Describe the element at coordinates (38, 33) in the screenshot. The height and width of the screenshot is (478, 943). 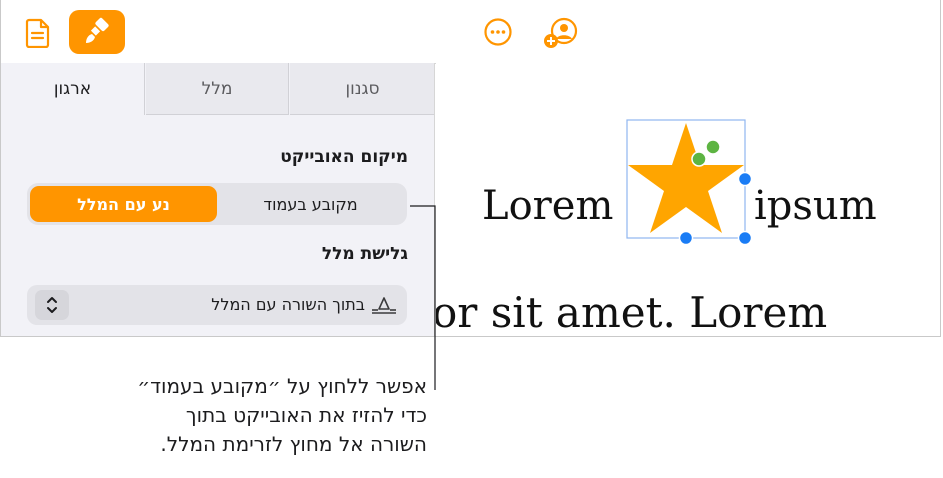
I see `document-icon` at that location.